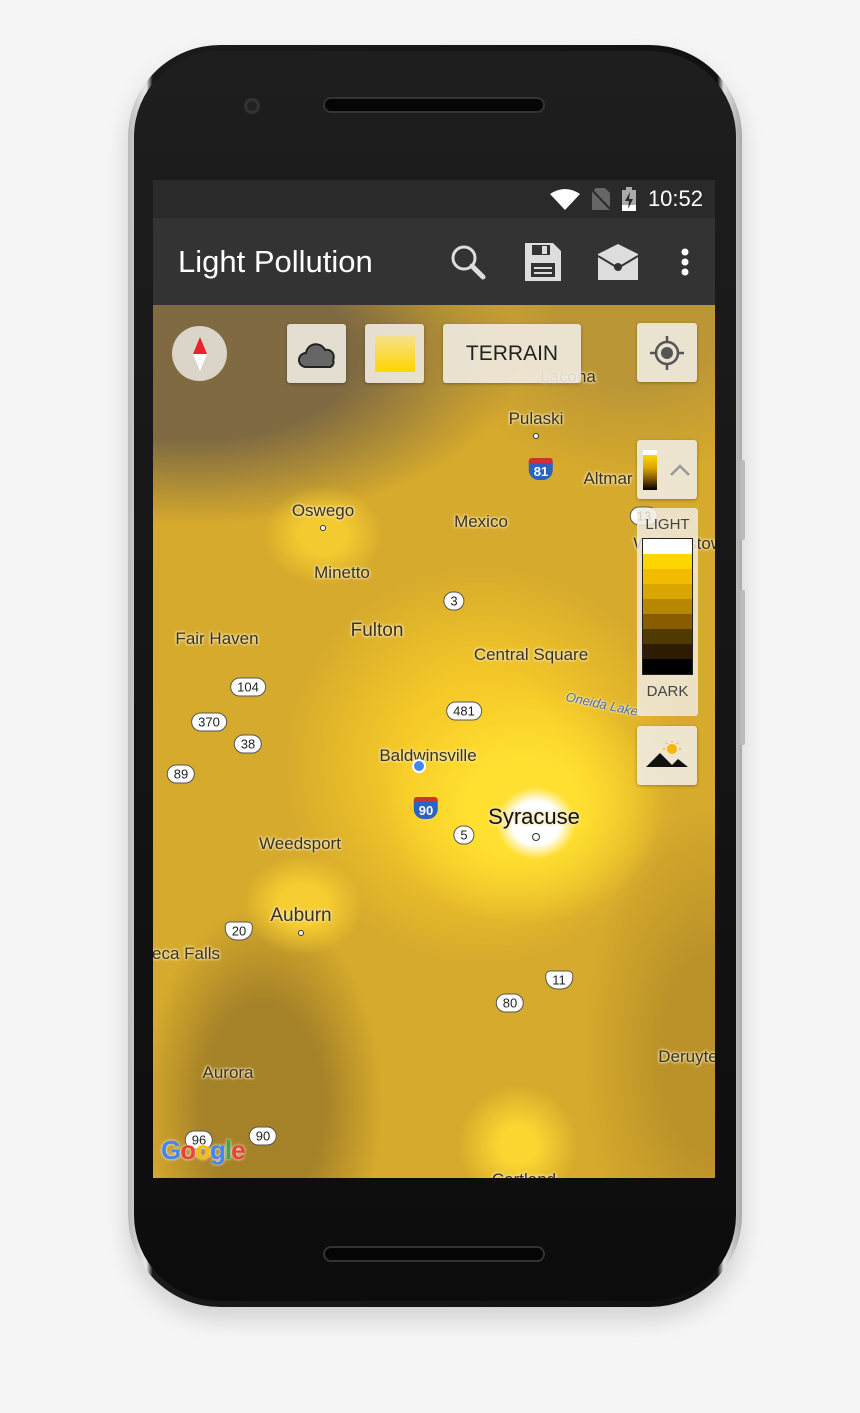  I want to click on route-shield: 104, so click(248, 687).